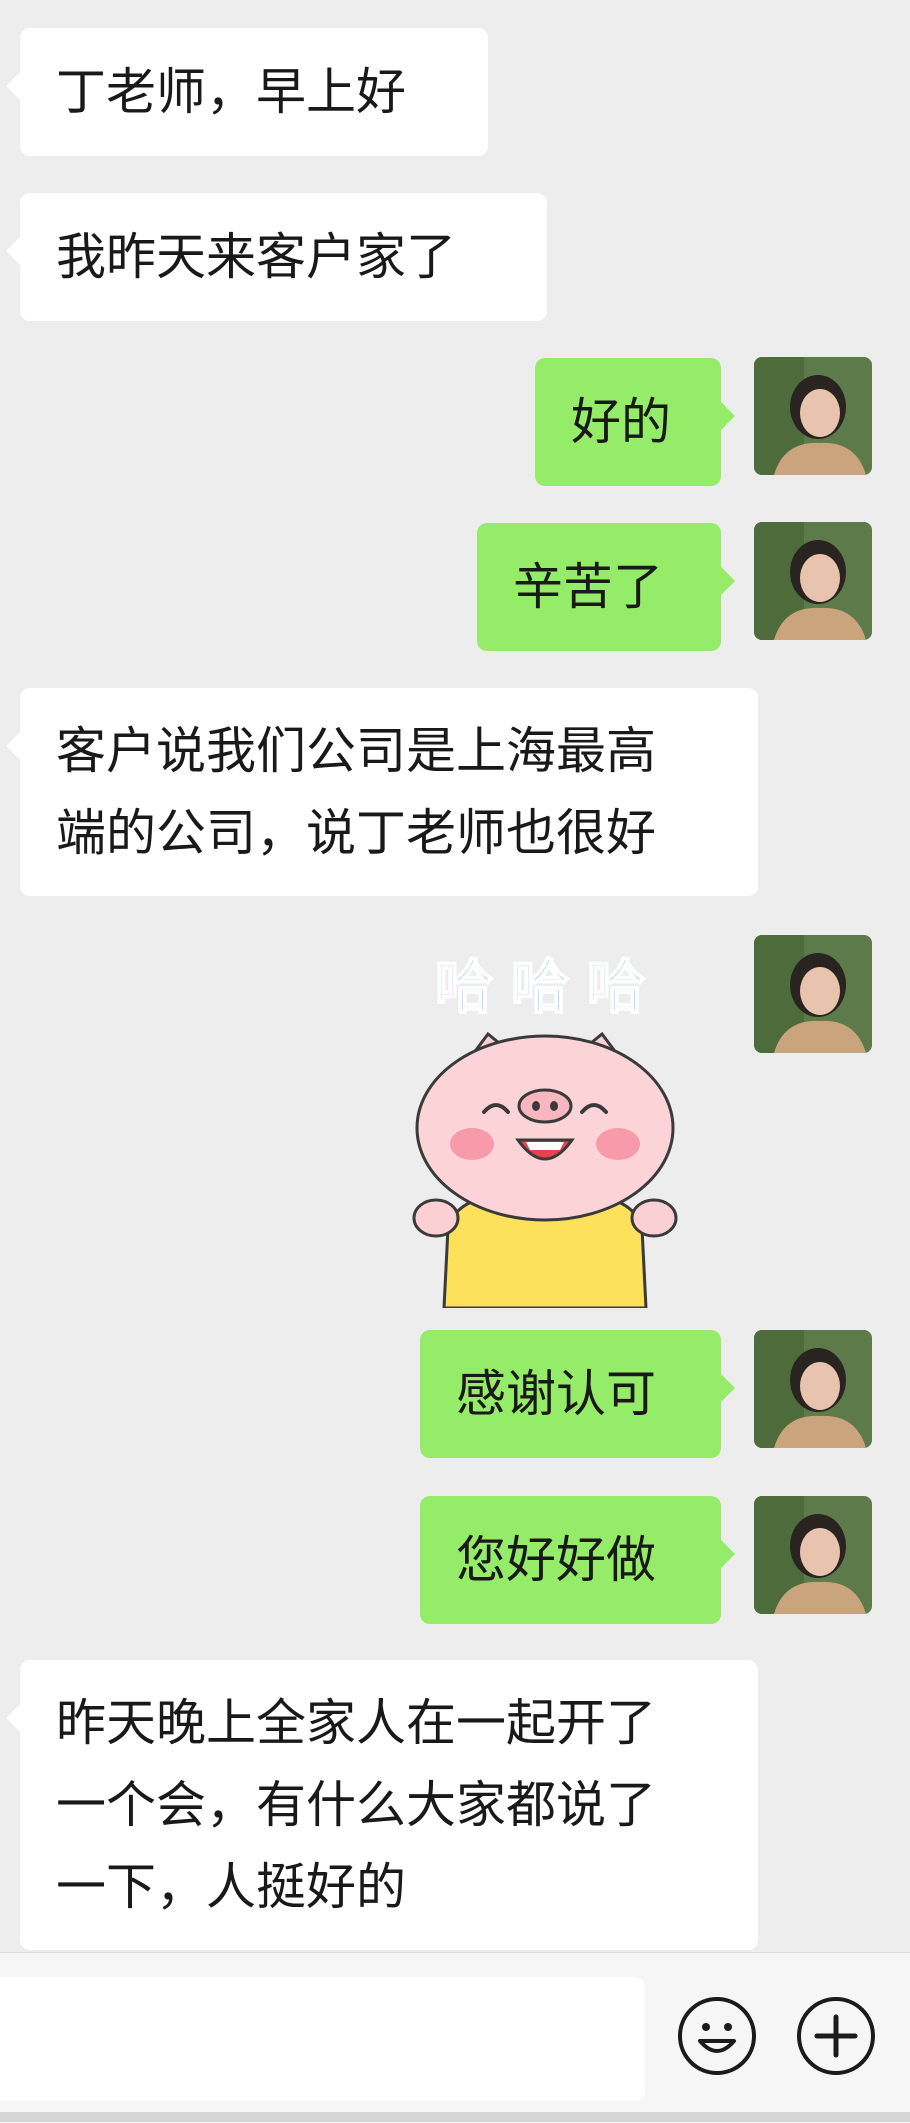 The height and width of the screenshot is (2123, 910). What do you see at coordinates (356, 1805) in the screenshot?
I see `message-text: 一个会，有什么大家都说了` at bounding box center [356, 1805].